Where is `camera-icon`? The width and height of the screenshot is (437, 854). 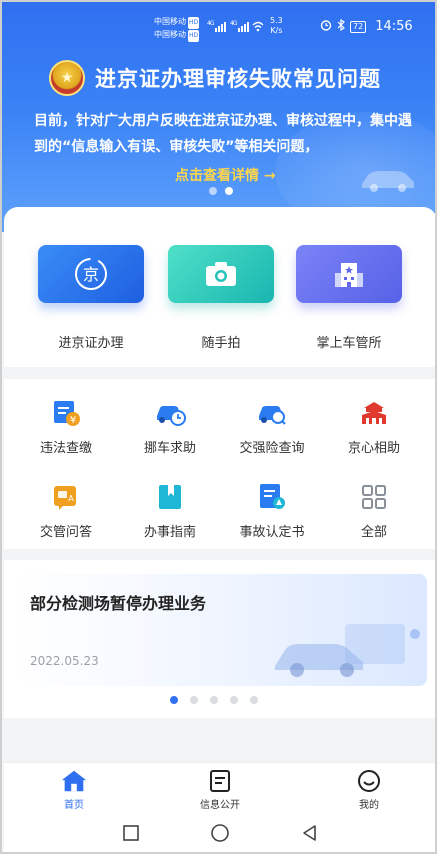 camera-icon is located at coordinates (221, 274).